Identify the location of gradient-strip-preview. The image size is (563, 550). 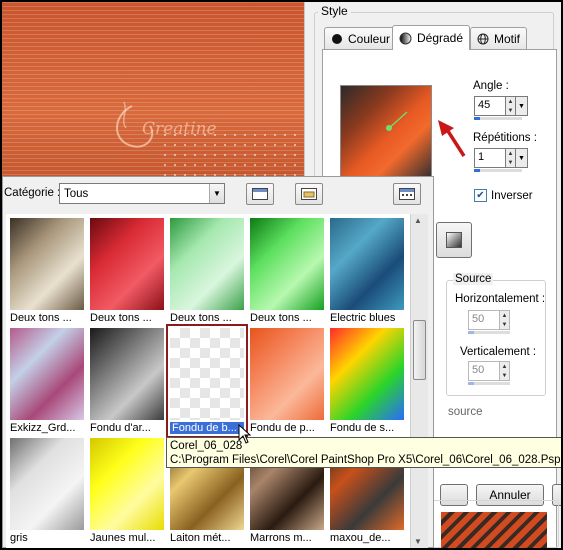
(494, 530).